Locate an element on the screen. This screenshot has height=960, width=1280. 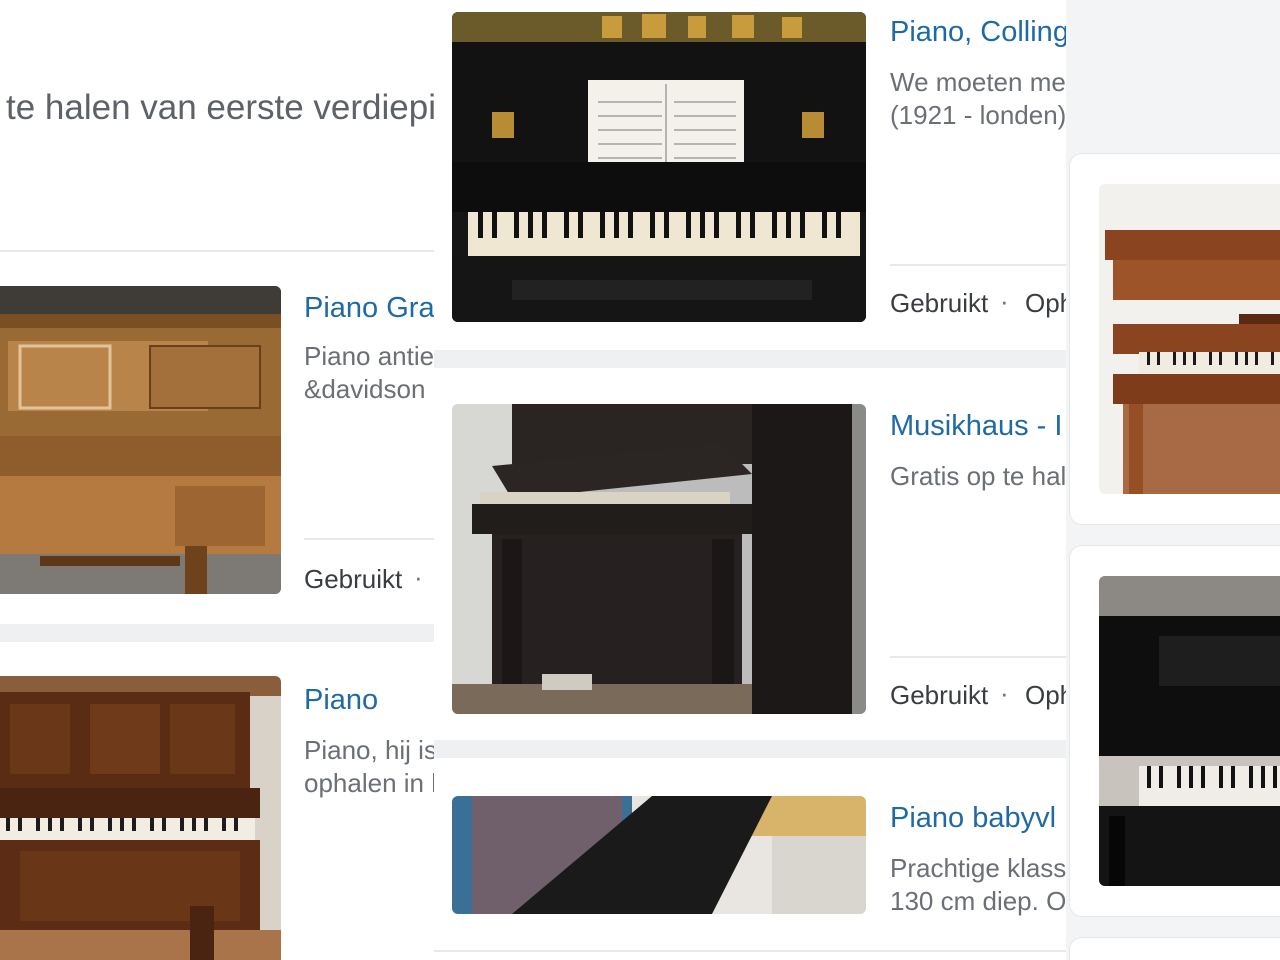
listing-photo-burl-piano is located at coordinates (140, 440).